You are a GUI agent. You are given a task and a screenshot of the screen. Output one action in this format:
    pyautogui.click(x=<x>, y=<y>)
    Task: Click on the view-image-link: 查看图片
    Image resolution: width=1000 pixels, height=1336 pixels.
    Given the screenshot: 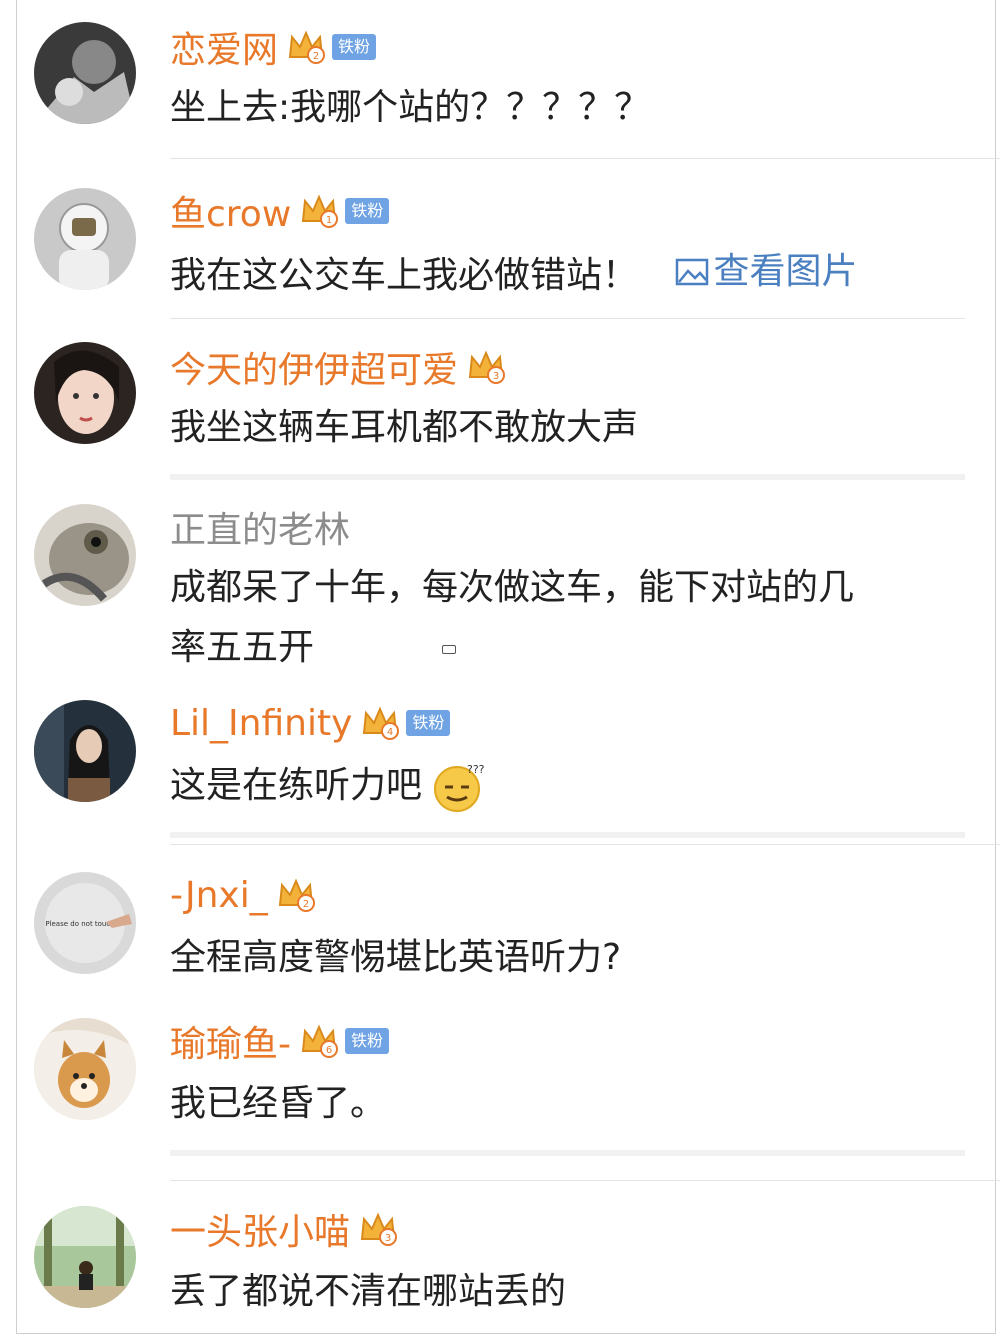 What is the action you would take?
    pyautogui.click(x=766, y=272)
    